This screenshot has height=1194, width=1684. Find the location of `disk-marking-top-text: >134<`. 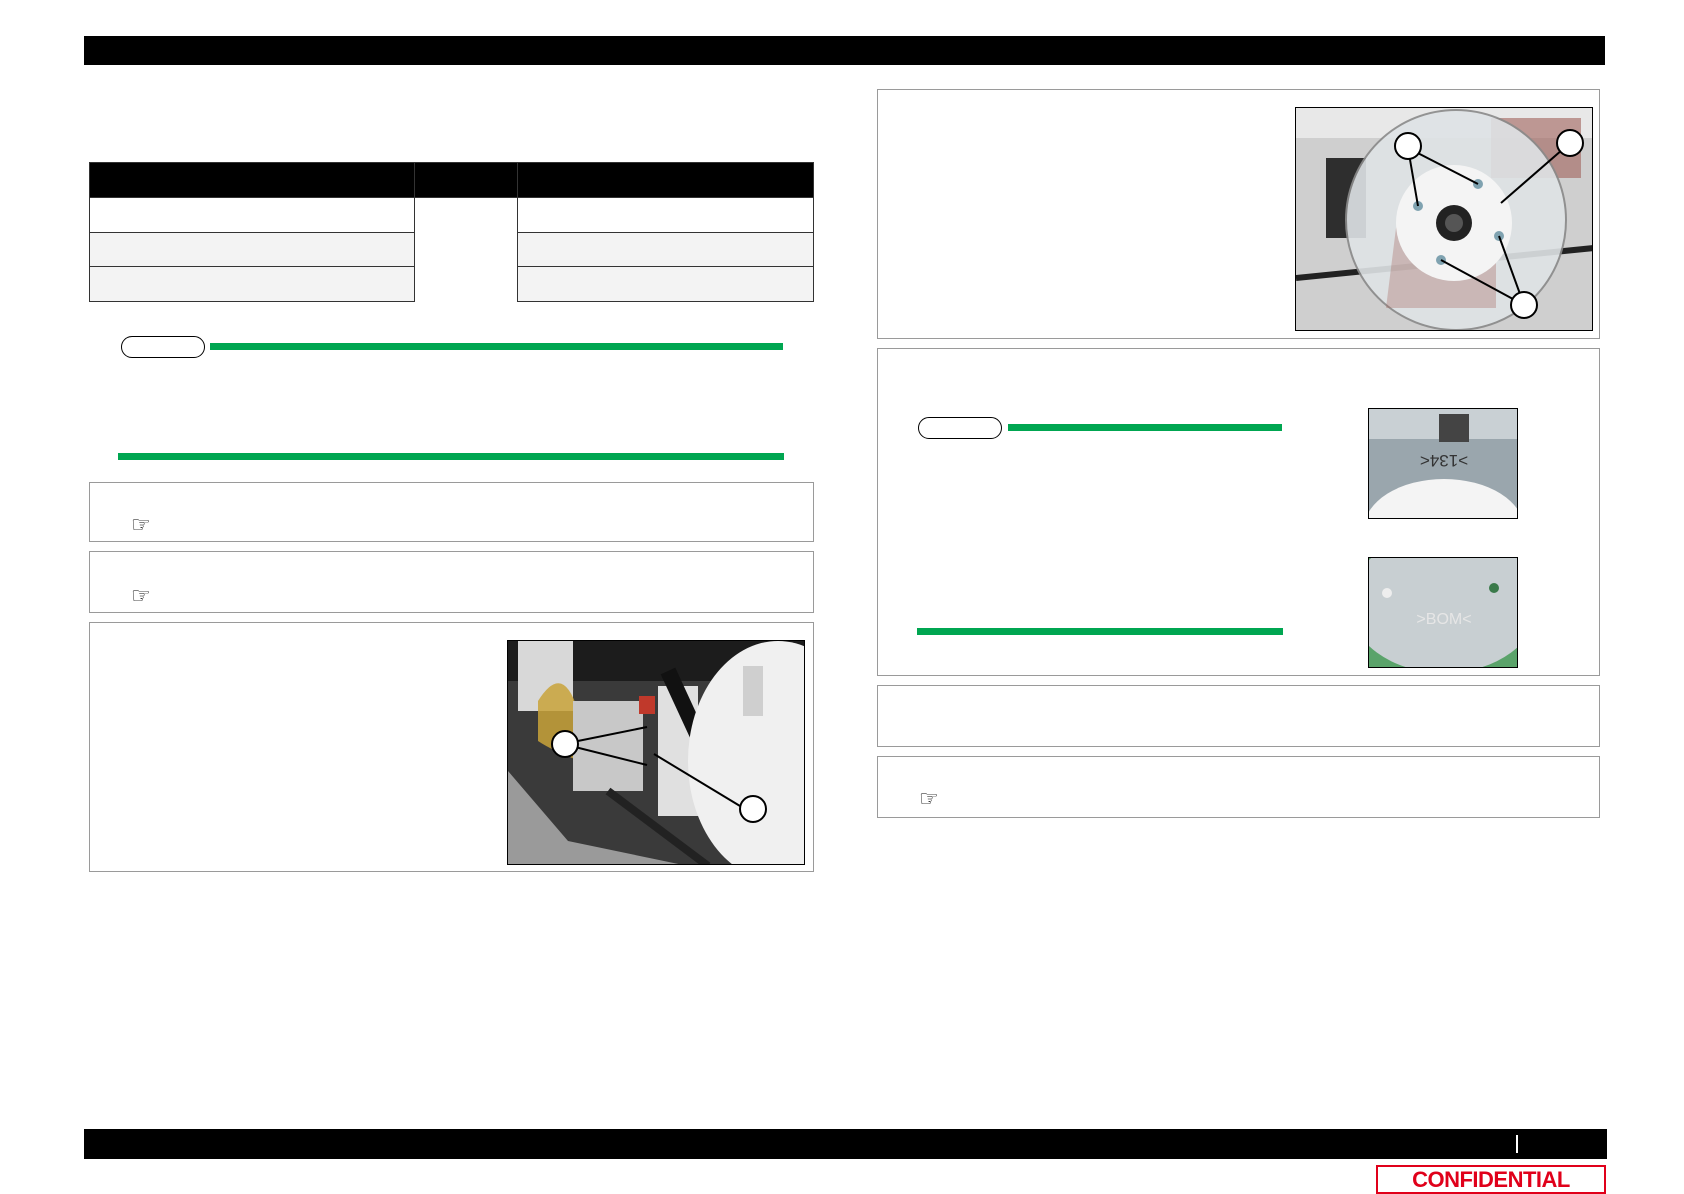

disk-marking-top-text: >134< is located at coordinates (1444, 460).